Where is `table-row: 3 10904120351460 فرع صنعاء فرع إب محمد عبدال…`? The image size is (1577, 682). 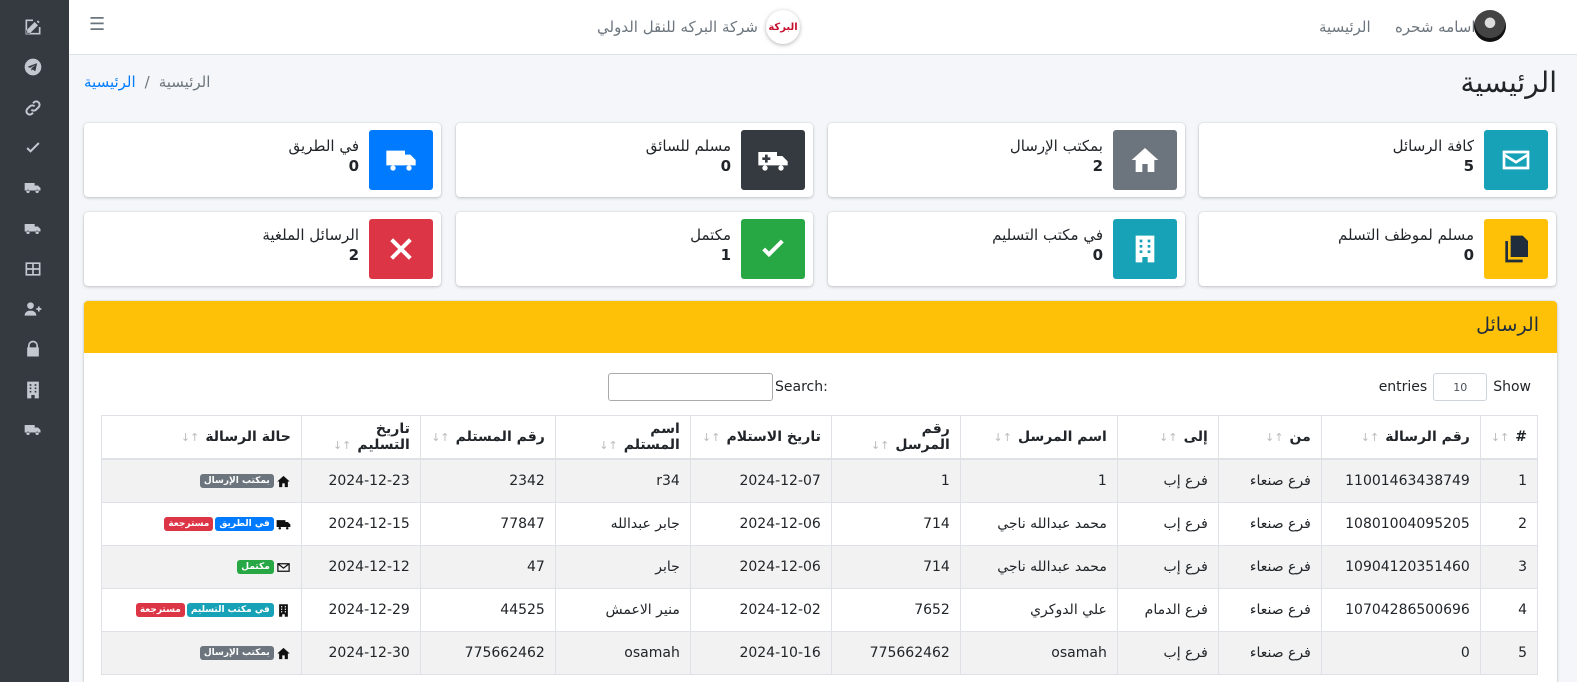 table-row: 3 10904120351460 فرع صنعاء فرع إب محمد عبدال… is located at coordinates (820, 567).